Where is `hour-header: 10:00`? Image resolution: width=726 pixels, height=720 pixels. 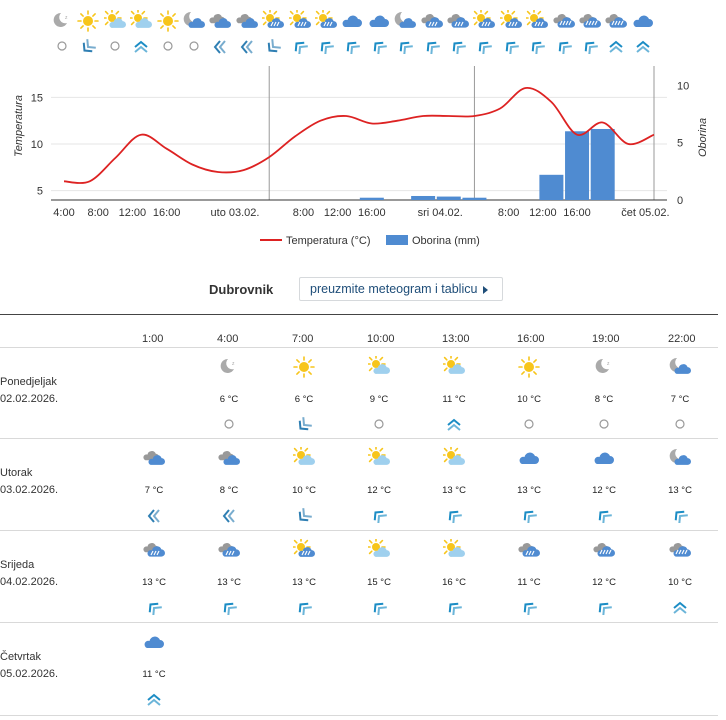
hour-header: 10:00 is located at coordinates (381, 339).